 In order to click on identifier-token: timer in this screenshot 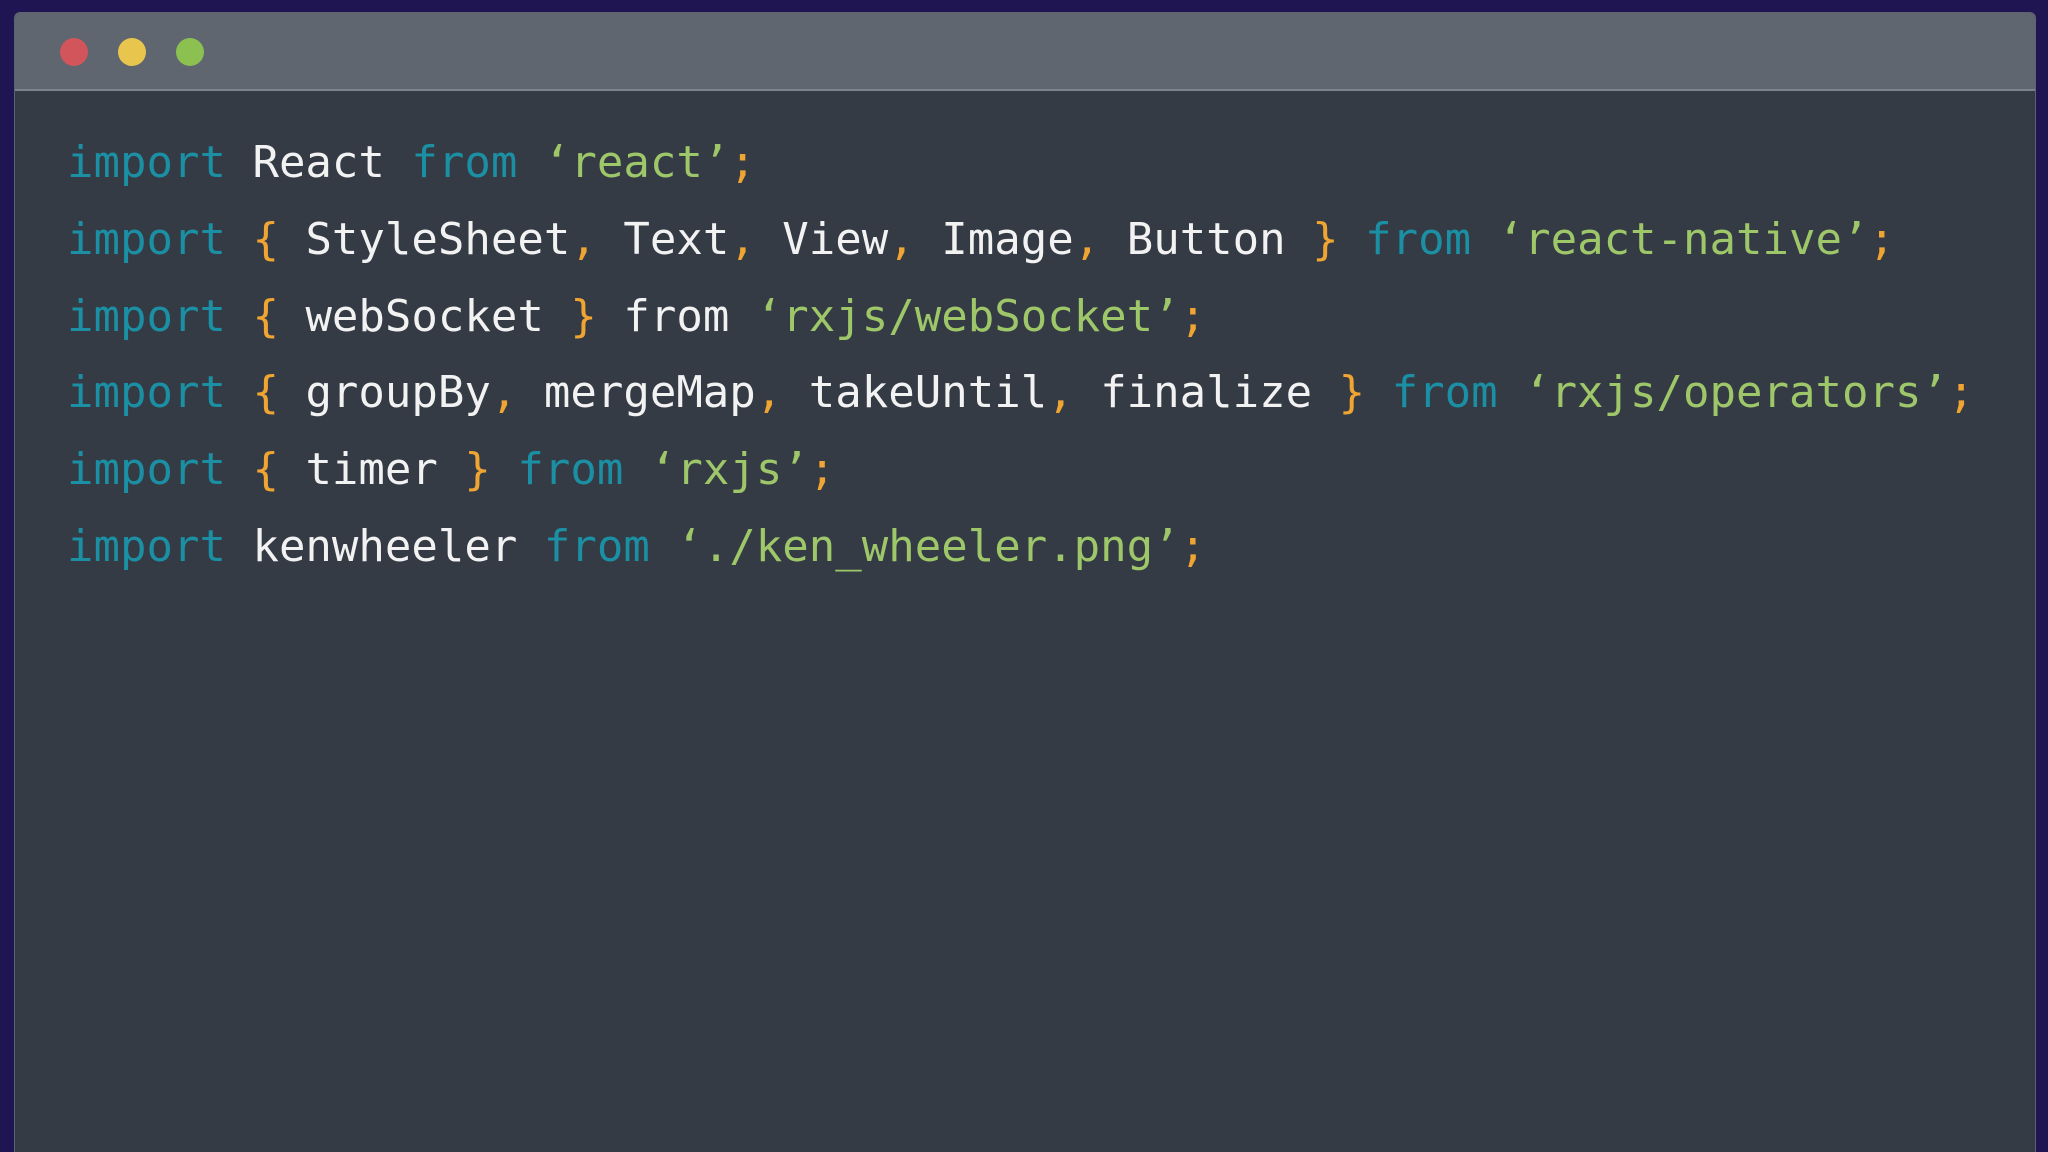, I will do `click(371, 470)`.